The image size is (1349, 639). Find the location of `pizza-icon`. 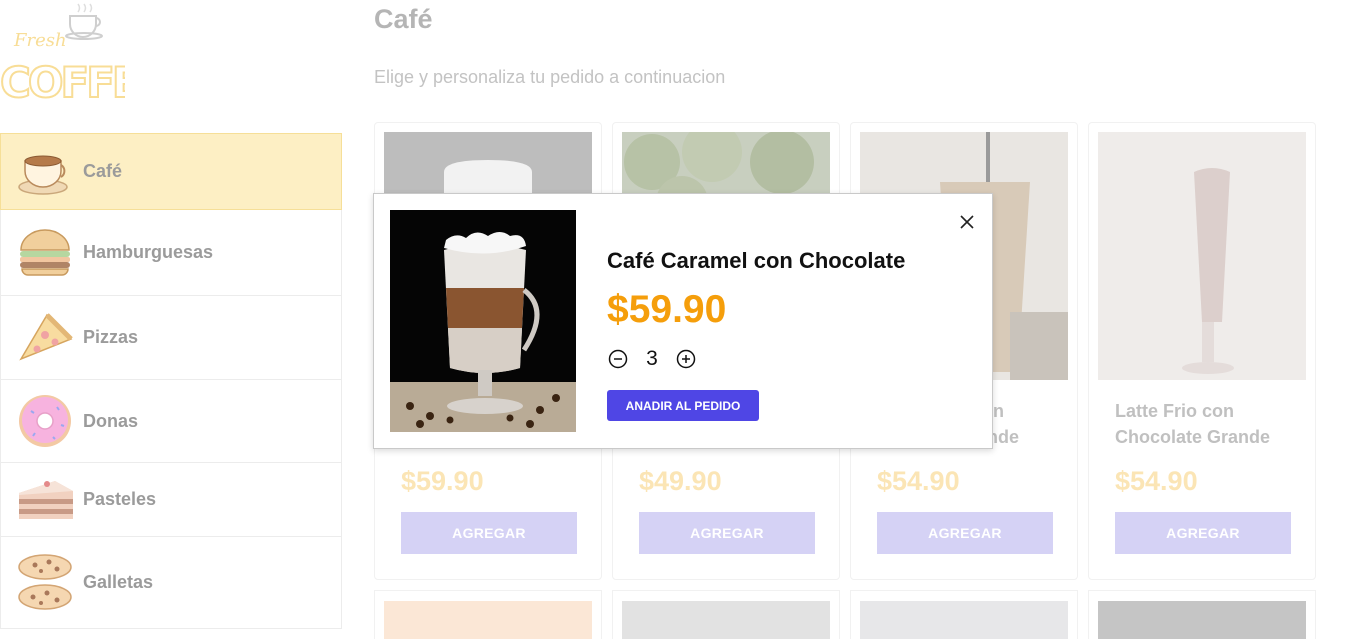

pizza-icon is located at coordinates (45, 337).